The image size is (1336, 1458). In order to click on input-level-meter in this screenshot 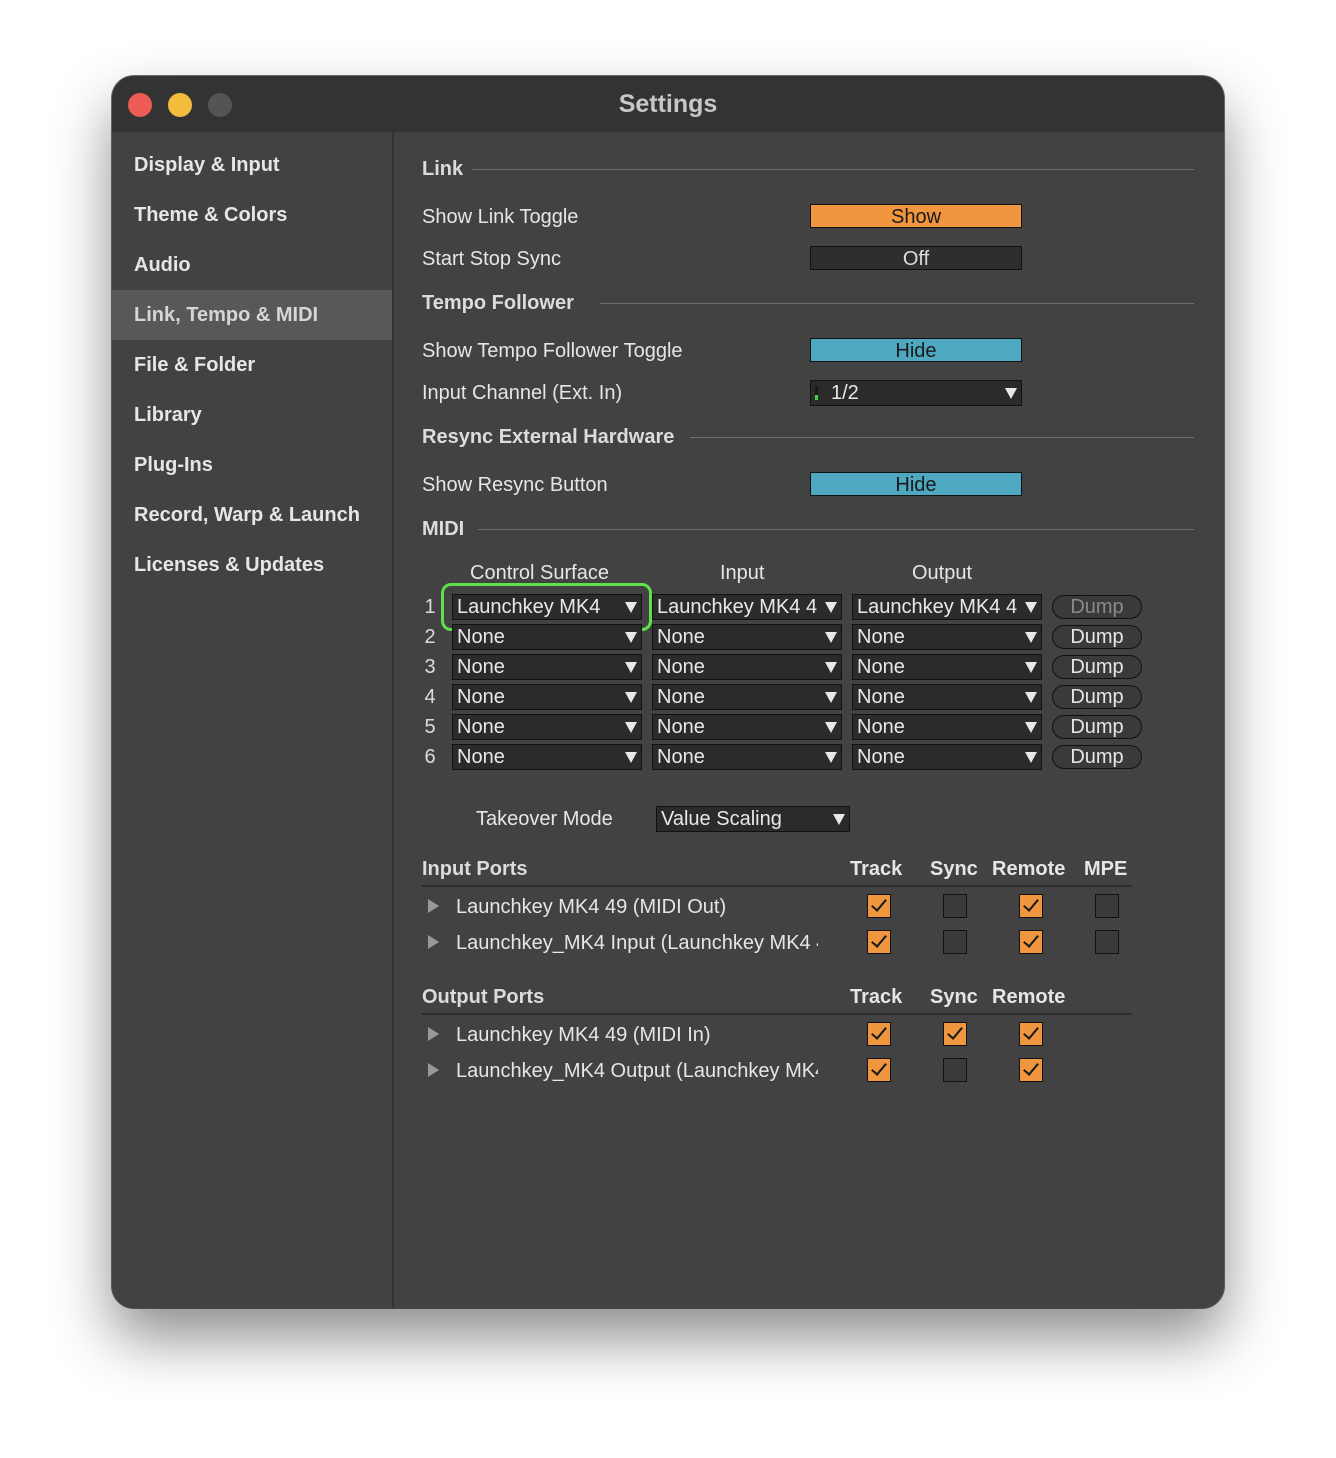, I will do `click(816, 393)`.